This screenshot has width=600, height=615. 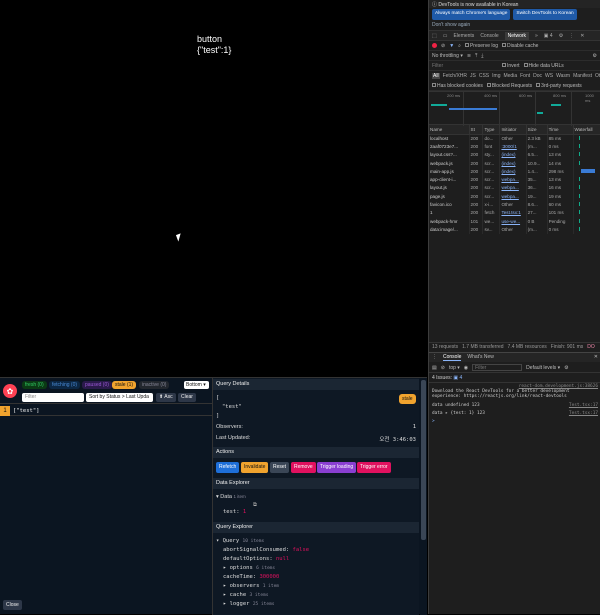 What do you see at coordinates (543, 368) in the screenshot?
I see `levels-select: Default levels ▾` at bounding box center [543, 368].